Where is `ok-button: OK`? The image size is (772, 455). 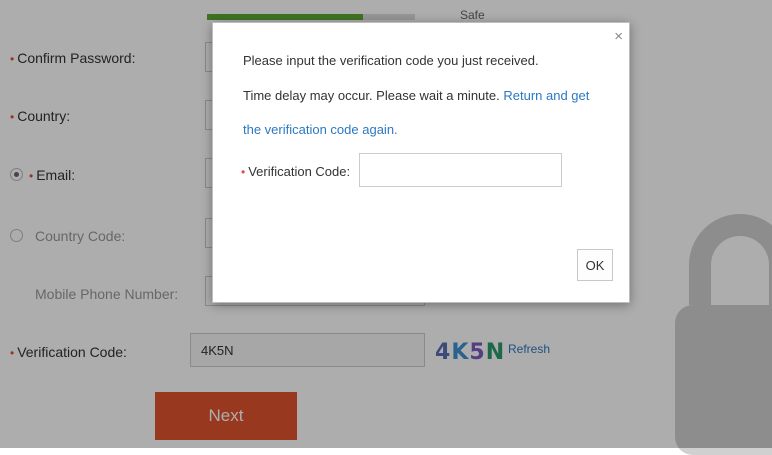
ok-button: OK is located at coordinates (595, 265).